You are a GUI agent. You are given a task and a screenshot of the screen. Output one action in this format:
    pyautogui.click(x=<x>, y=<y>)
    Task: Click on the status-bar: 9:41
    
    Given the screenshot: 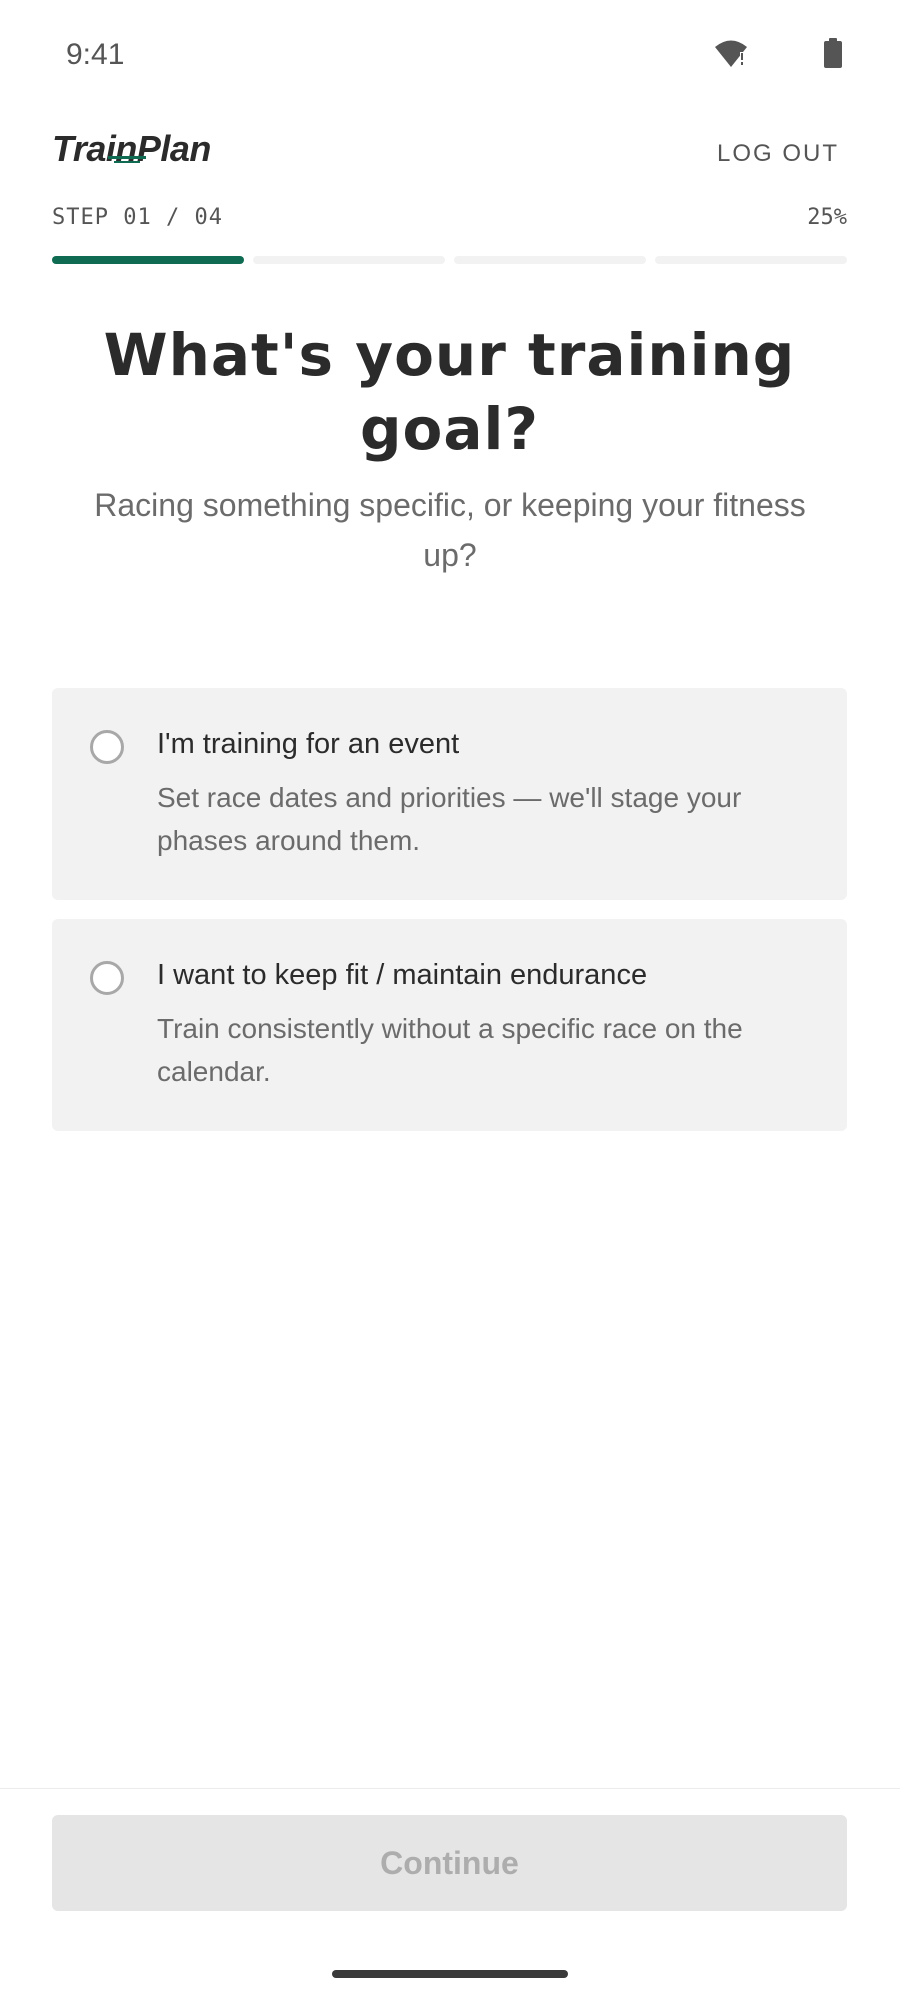 What is the action you would take?
    pyautogui.click(x=450, y=56)
    